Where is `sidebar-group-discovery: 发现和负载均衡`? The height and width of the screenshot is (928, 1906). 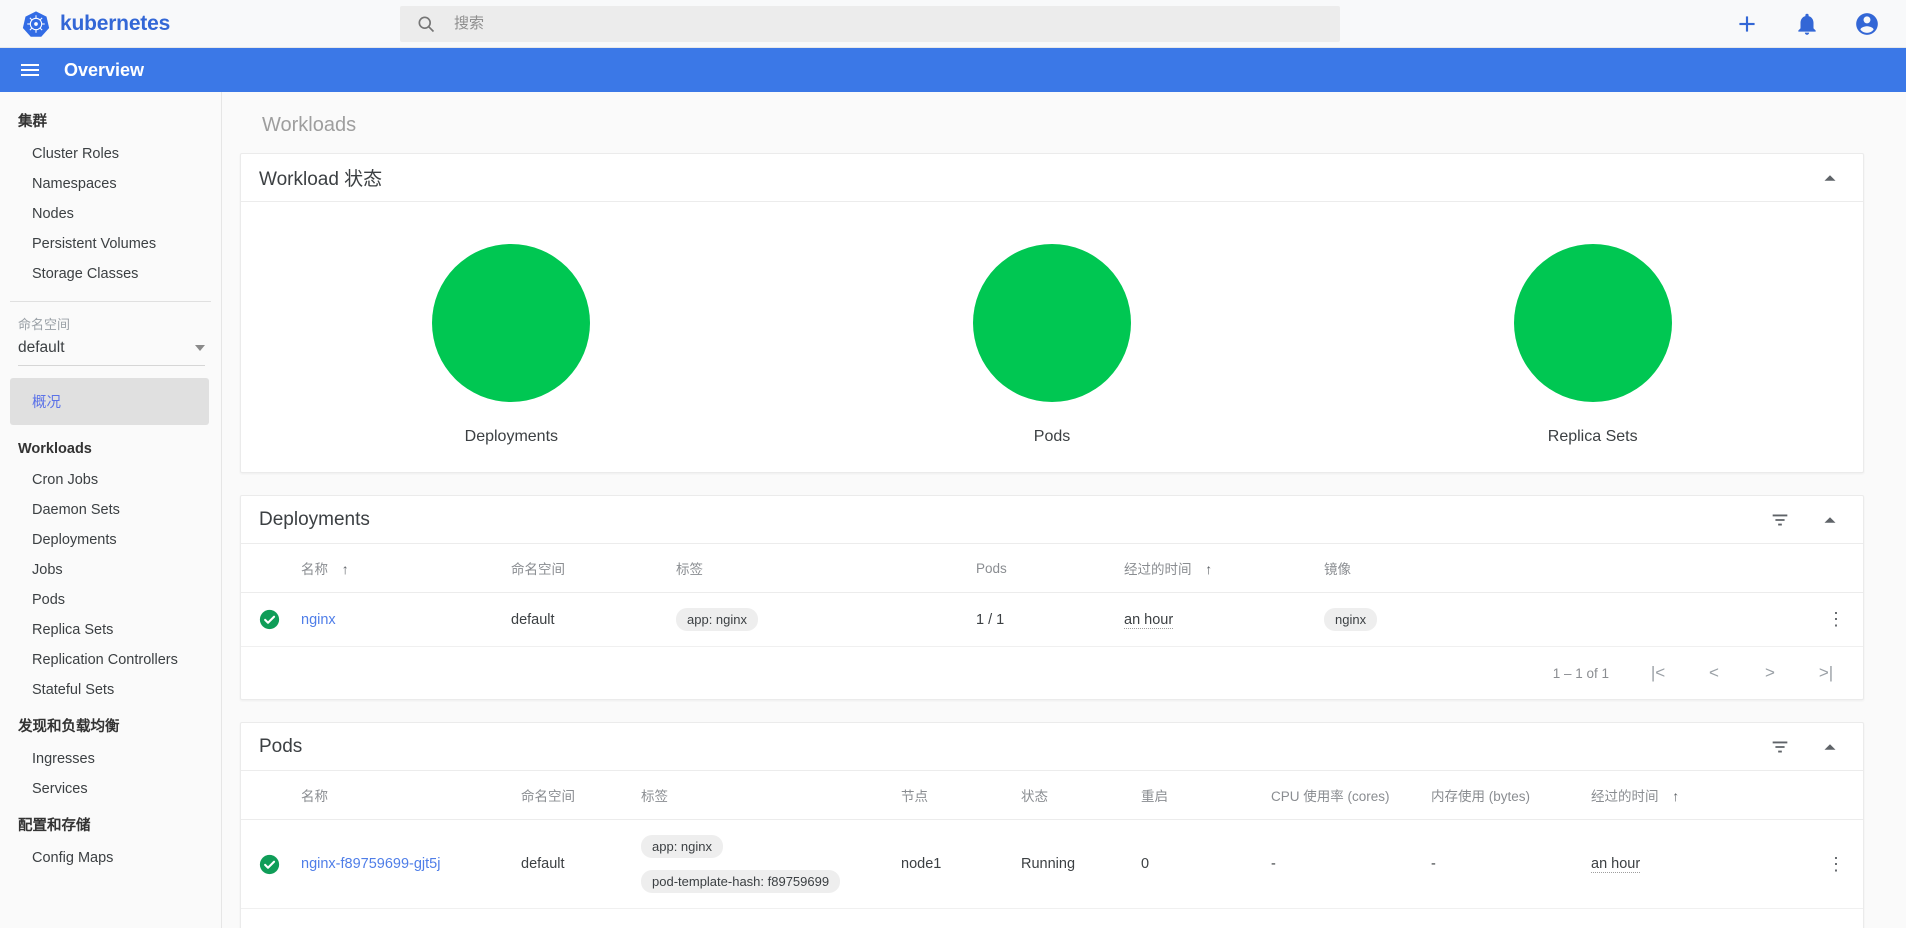
sidebar-group-discovery: 发现和负载均衡 is located at coordinates (69, 727).